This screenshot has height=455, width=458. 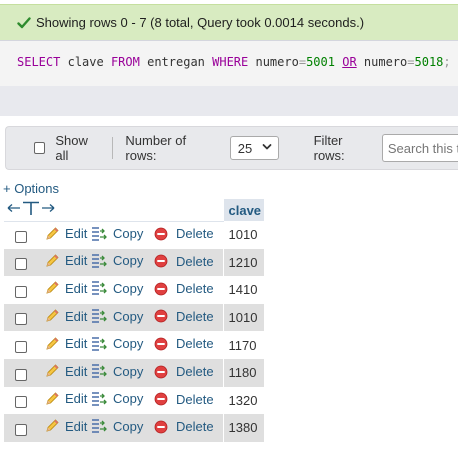 What do you see at coordinates (243, 428) in the screenshot?
I see `cell-clave: 1380` at bounding box center [243, 428].